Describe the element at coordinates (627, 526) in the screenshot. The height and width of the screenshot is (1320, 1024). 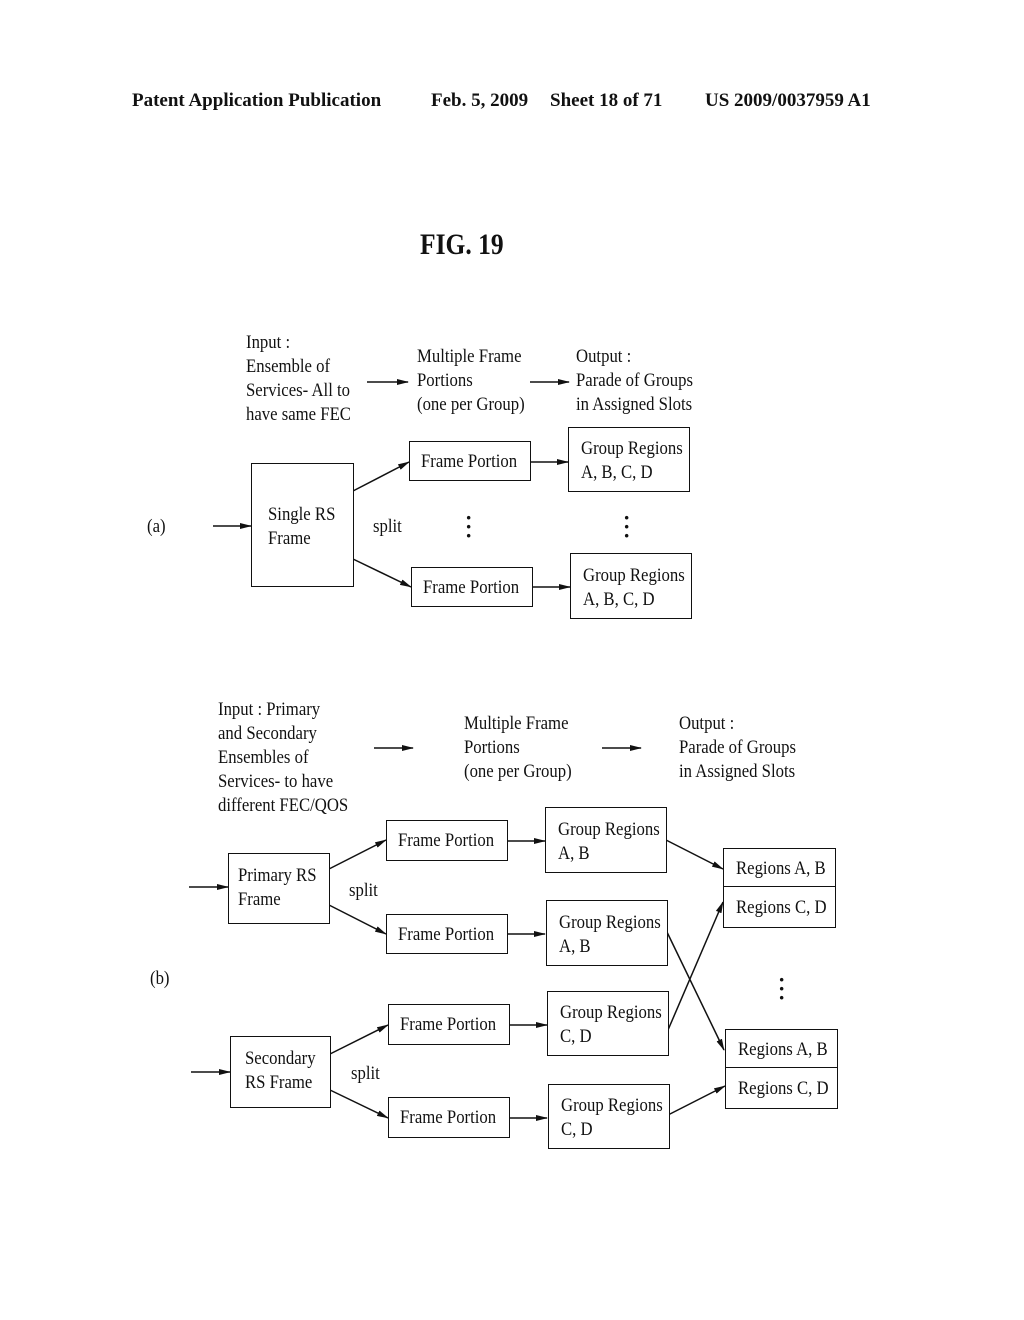
I see `a-ellipsis-vertical-2: · · ·` at that location.